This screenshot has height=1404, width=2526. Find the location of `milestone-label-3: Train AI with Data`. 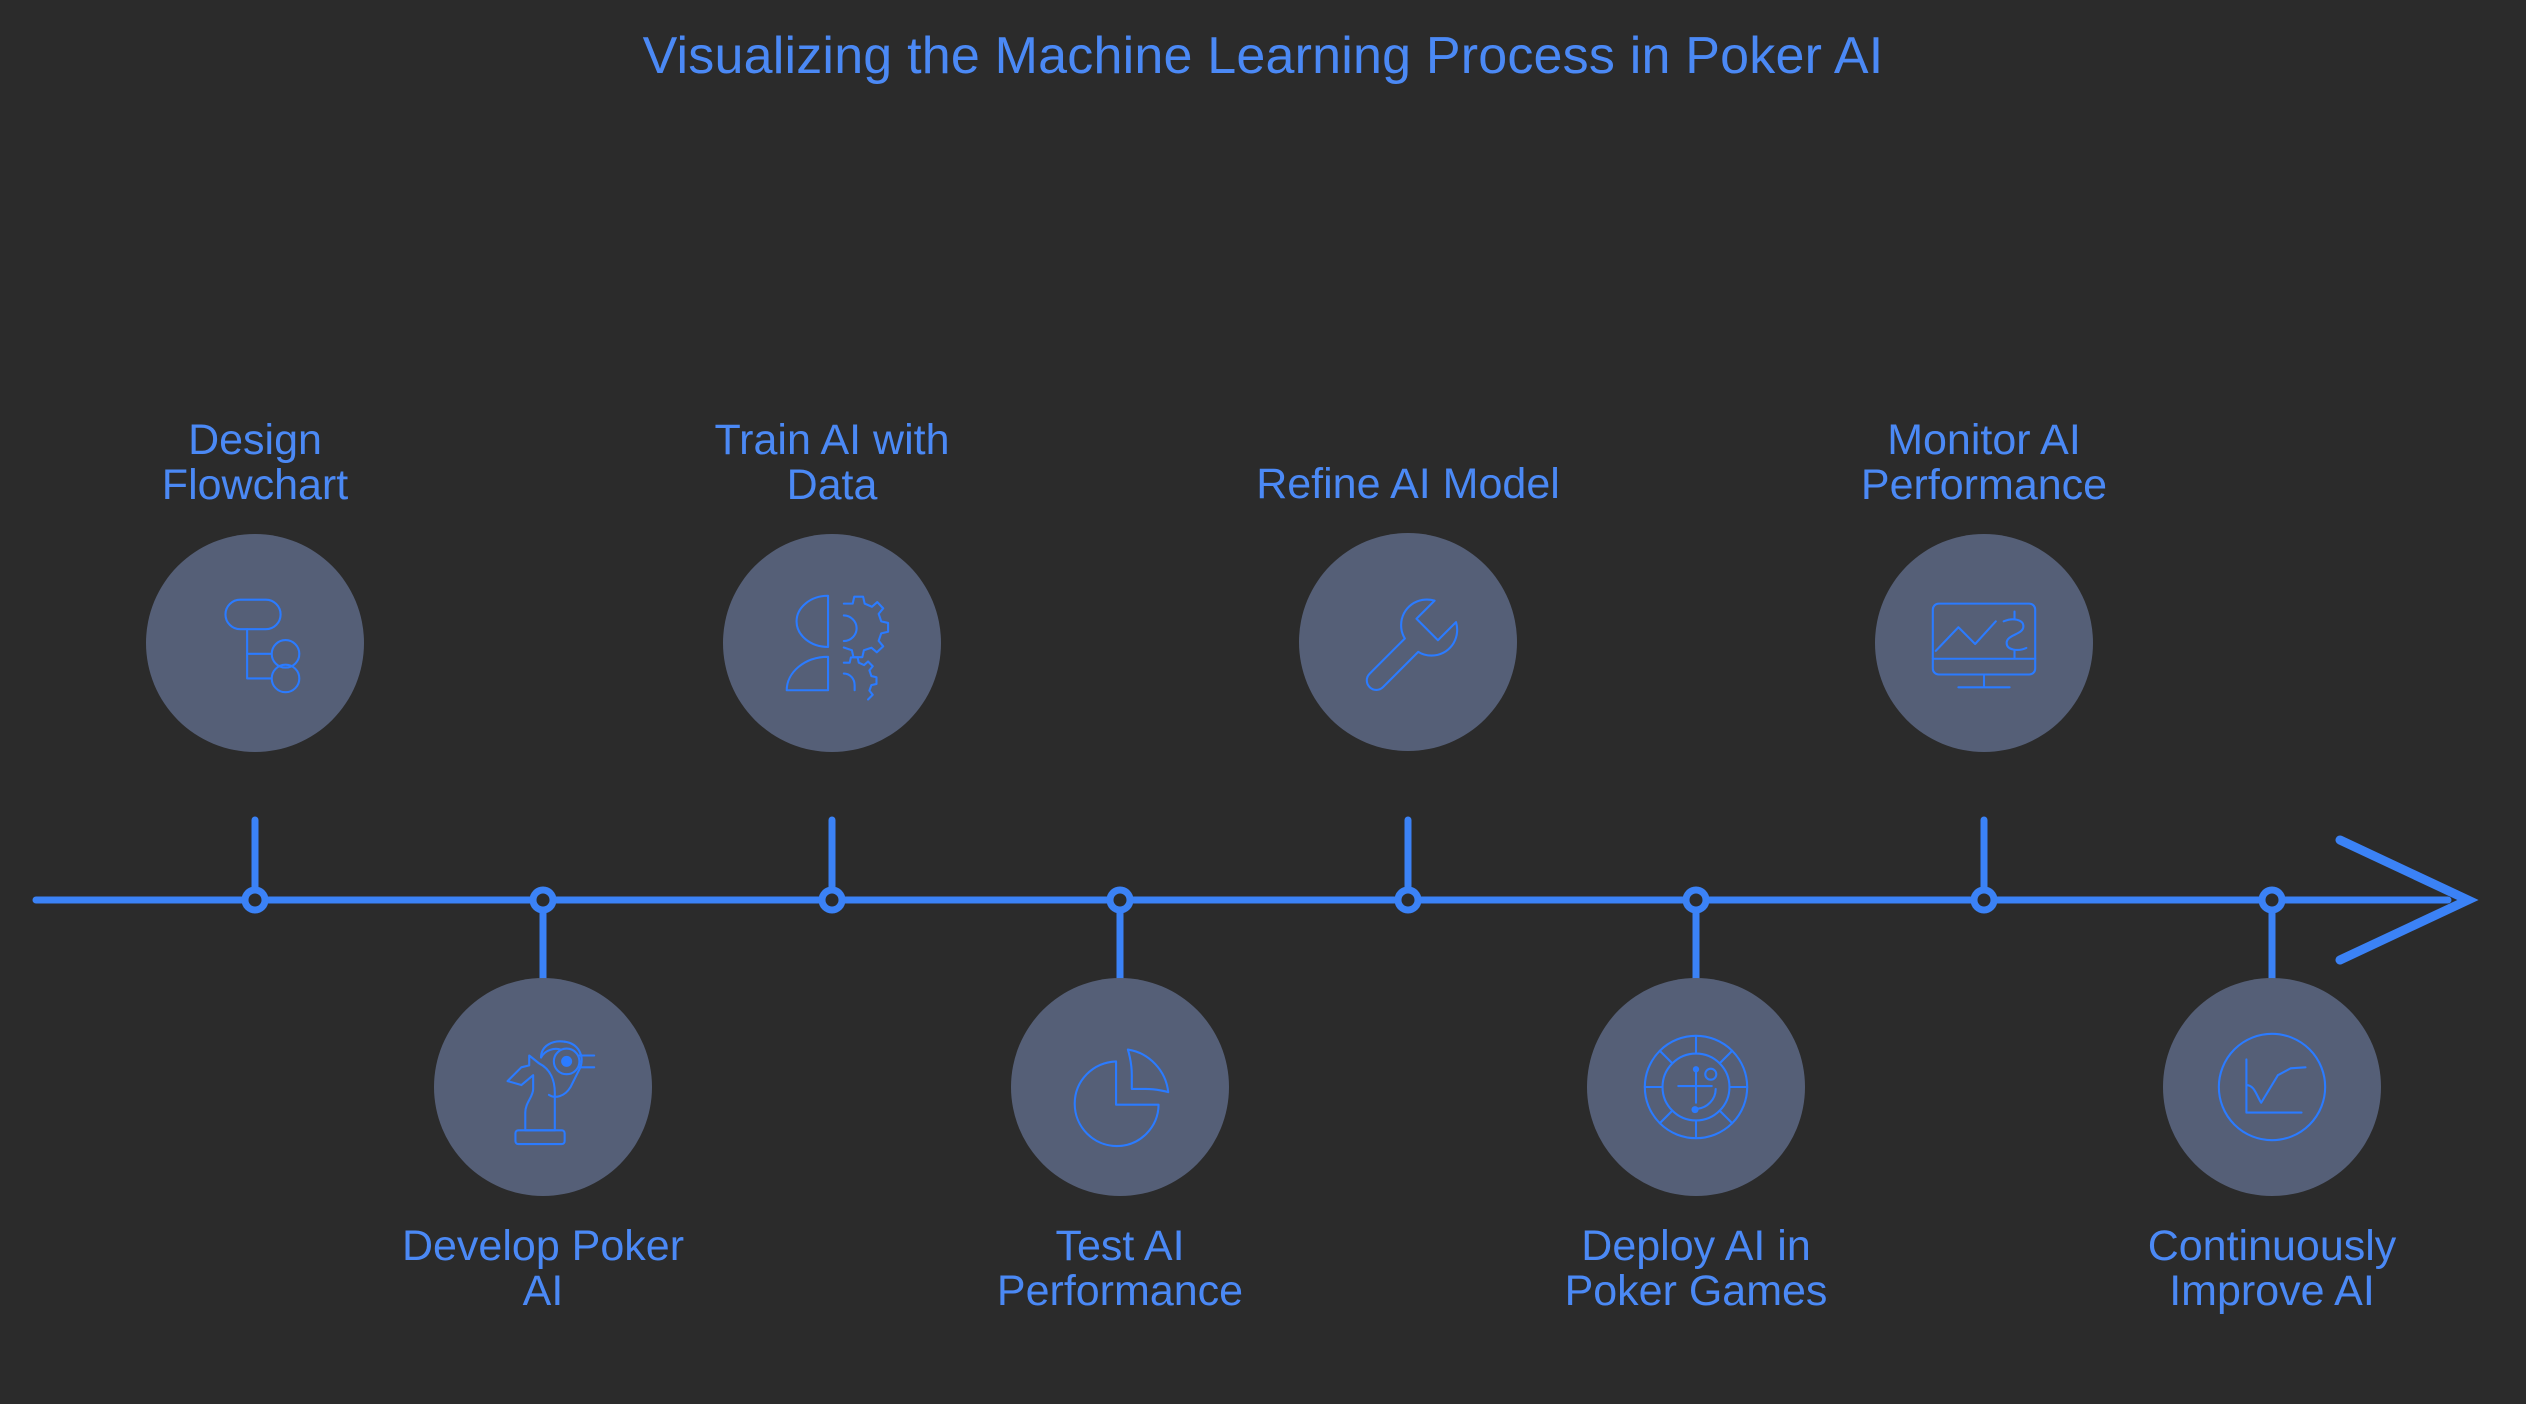

milestone-label-3: Train AI with Data is located at coordinates (832, 462).